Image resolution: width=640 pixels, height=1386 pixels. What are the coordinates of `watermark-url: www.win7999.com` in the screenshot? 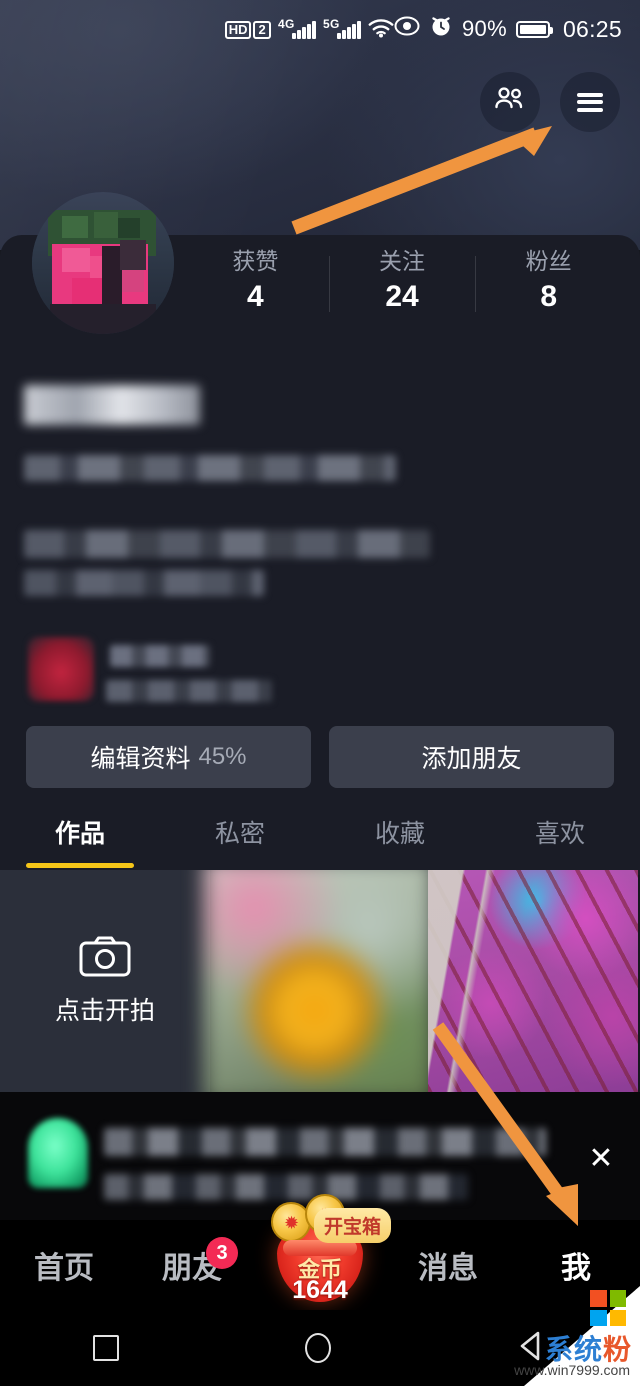 It's located at (572, 1370).